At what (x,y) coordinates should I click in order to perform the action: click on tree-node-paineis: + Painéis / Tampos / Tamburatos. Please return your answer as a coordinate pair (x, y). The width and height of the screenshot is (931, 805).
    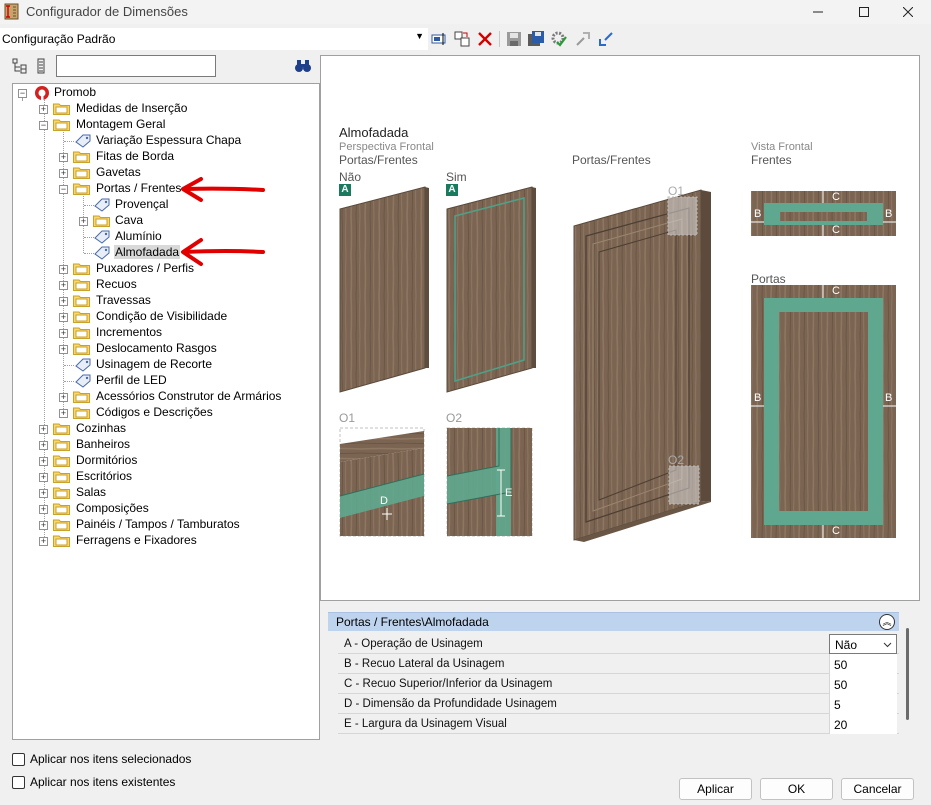
    Looking at the image, I should click on (163, 525).